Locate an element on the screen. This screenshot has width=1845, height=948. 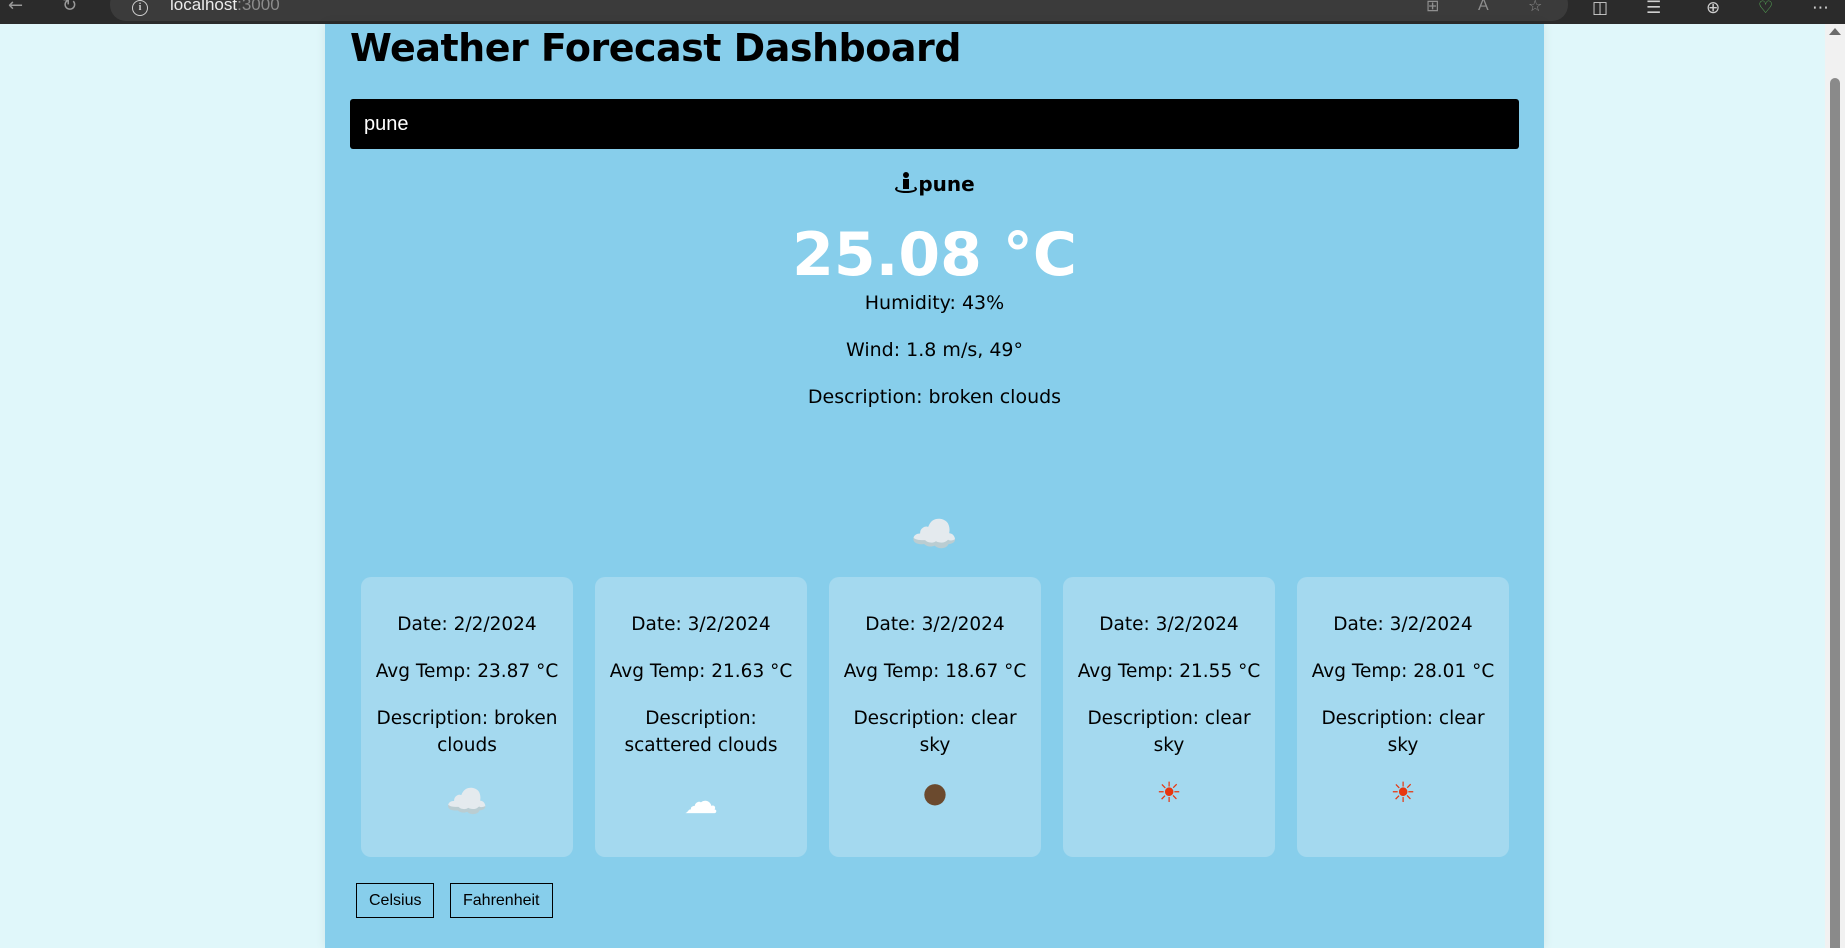
forecast-avg-temp: Avg Temp: 21.63 °C is located at coordinates (701, 671).